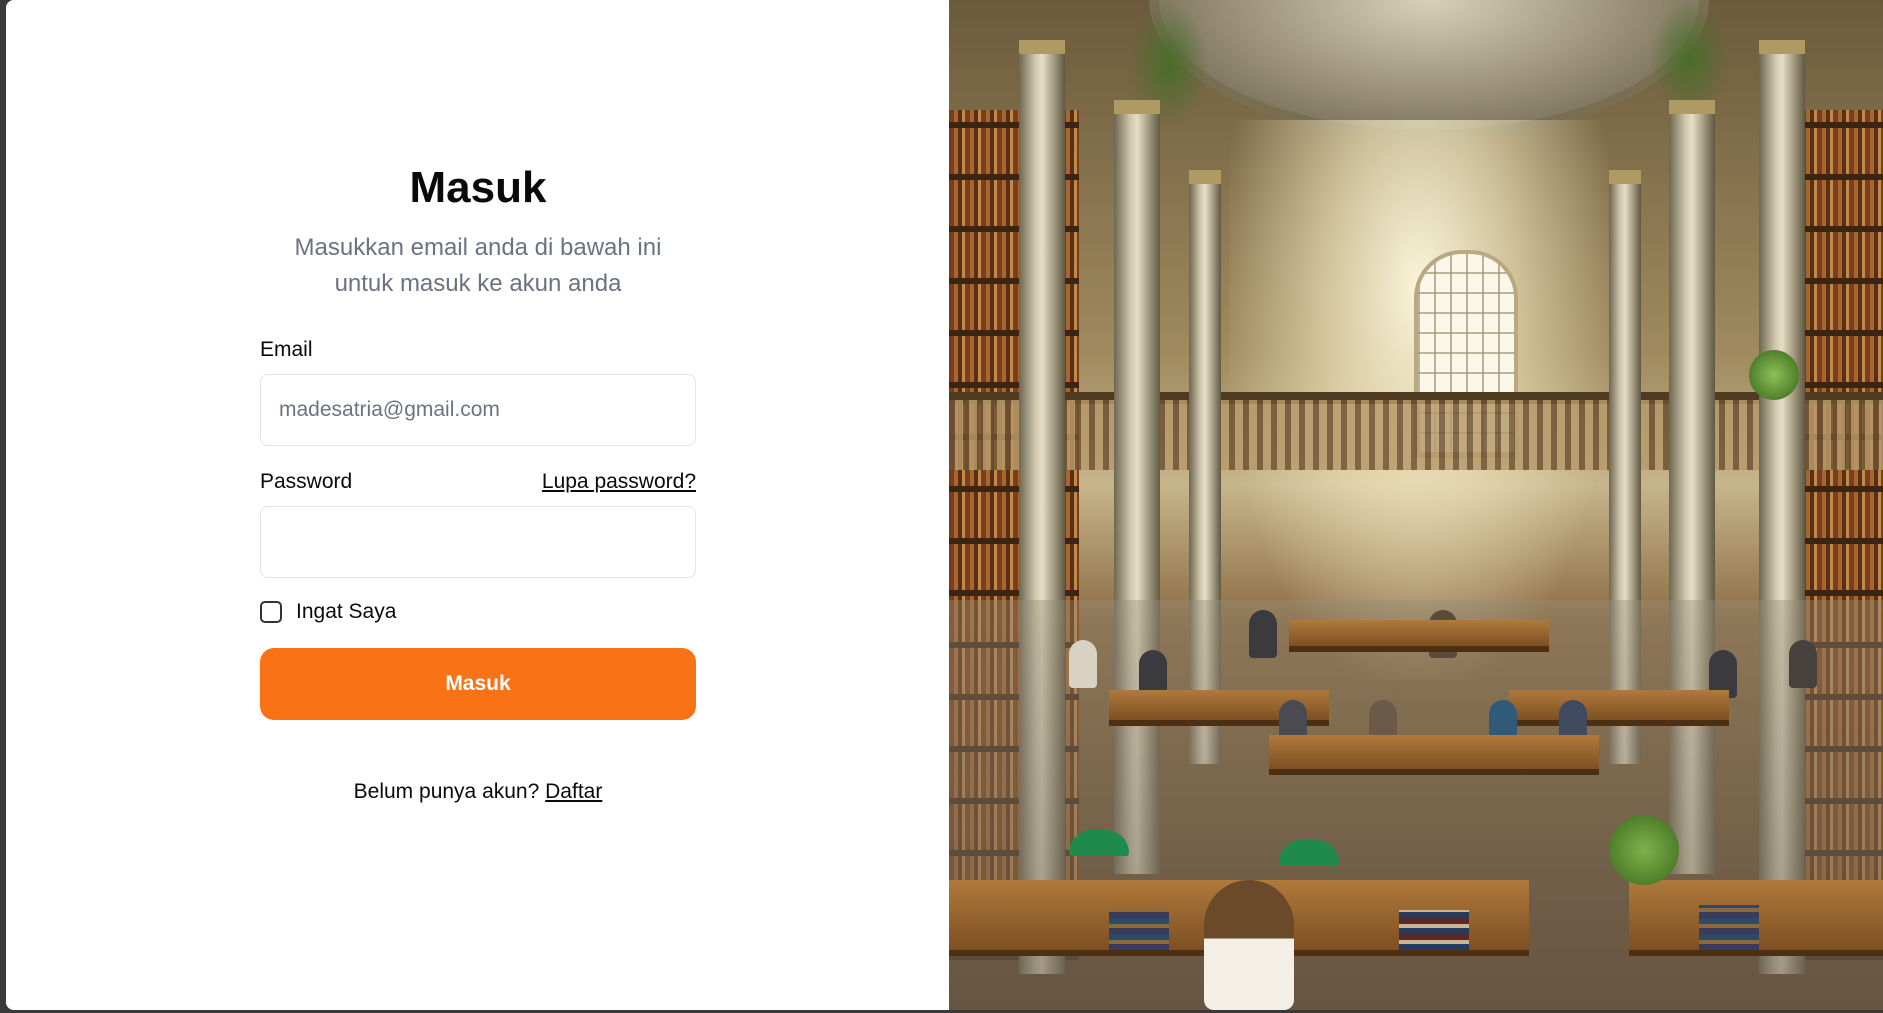 The width and height of the screenshot is (1883, 1013). What do you see at coordinates (478, 612) in the screenshot?
I see `remember-me-row: Ingat Saya` at bounding box center [478, 612].